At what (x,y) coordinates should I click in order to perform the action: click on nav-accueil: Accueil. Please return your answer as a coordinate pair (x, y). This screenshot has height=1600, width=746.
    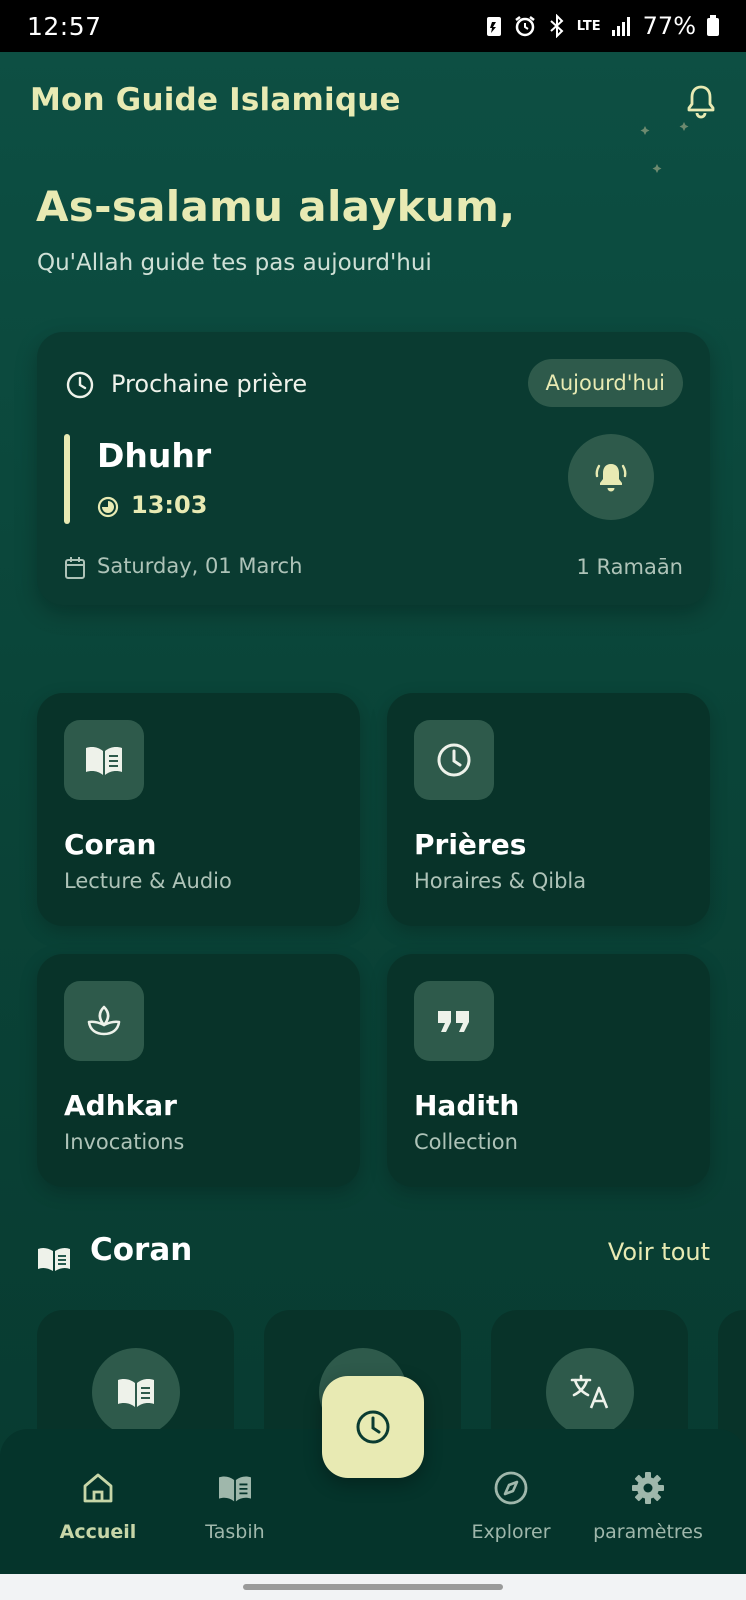
    Looking at the image, I should click on (98, 1506).